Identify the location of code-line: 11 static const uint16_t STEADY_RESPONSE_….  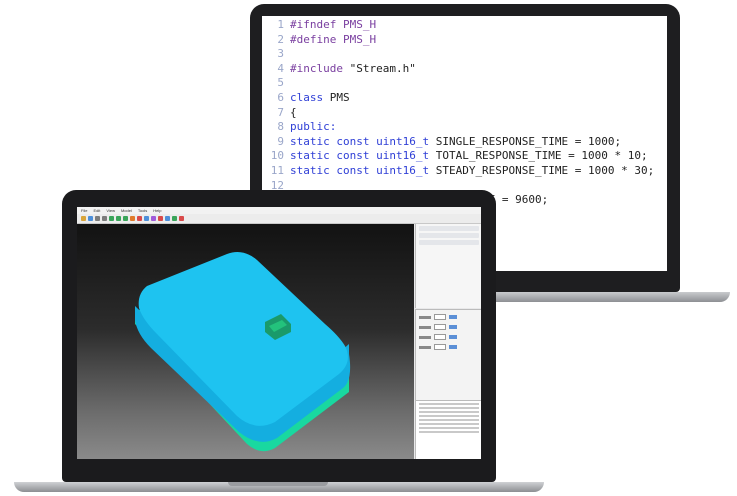
(464, 171).